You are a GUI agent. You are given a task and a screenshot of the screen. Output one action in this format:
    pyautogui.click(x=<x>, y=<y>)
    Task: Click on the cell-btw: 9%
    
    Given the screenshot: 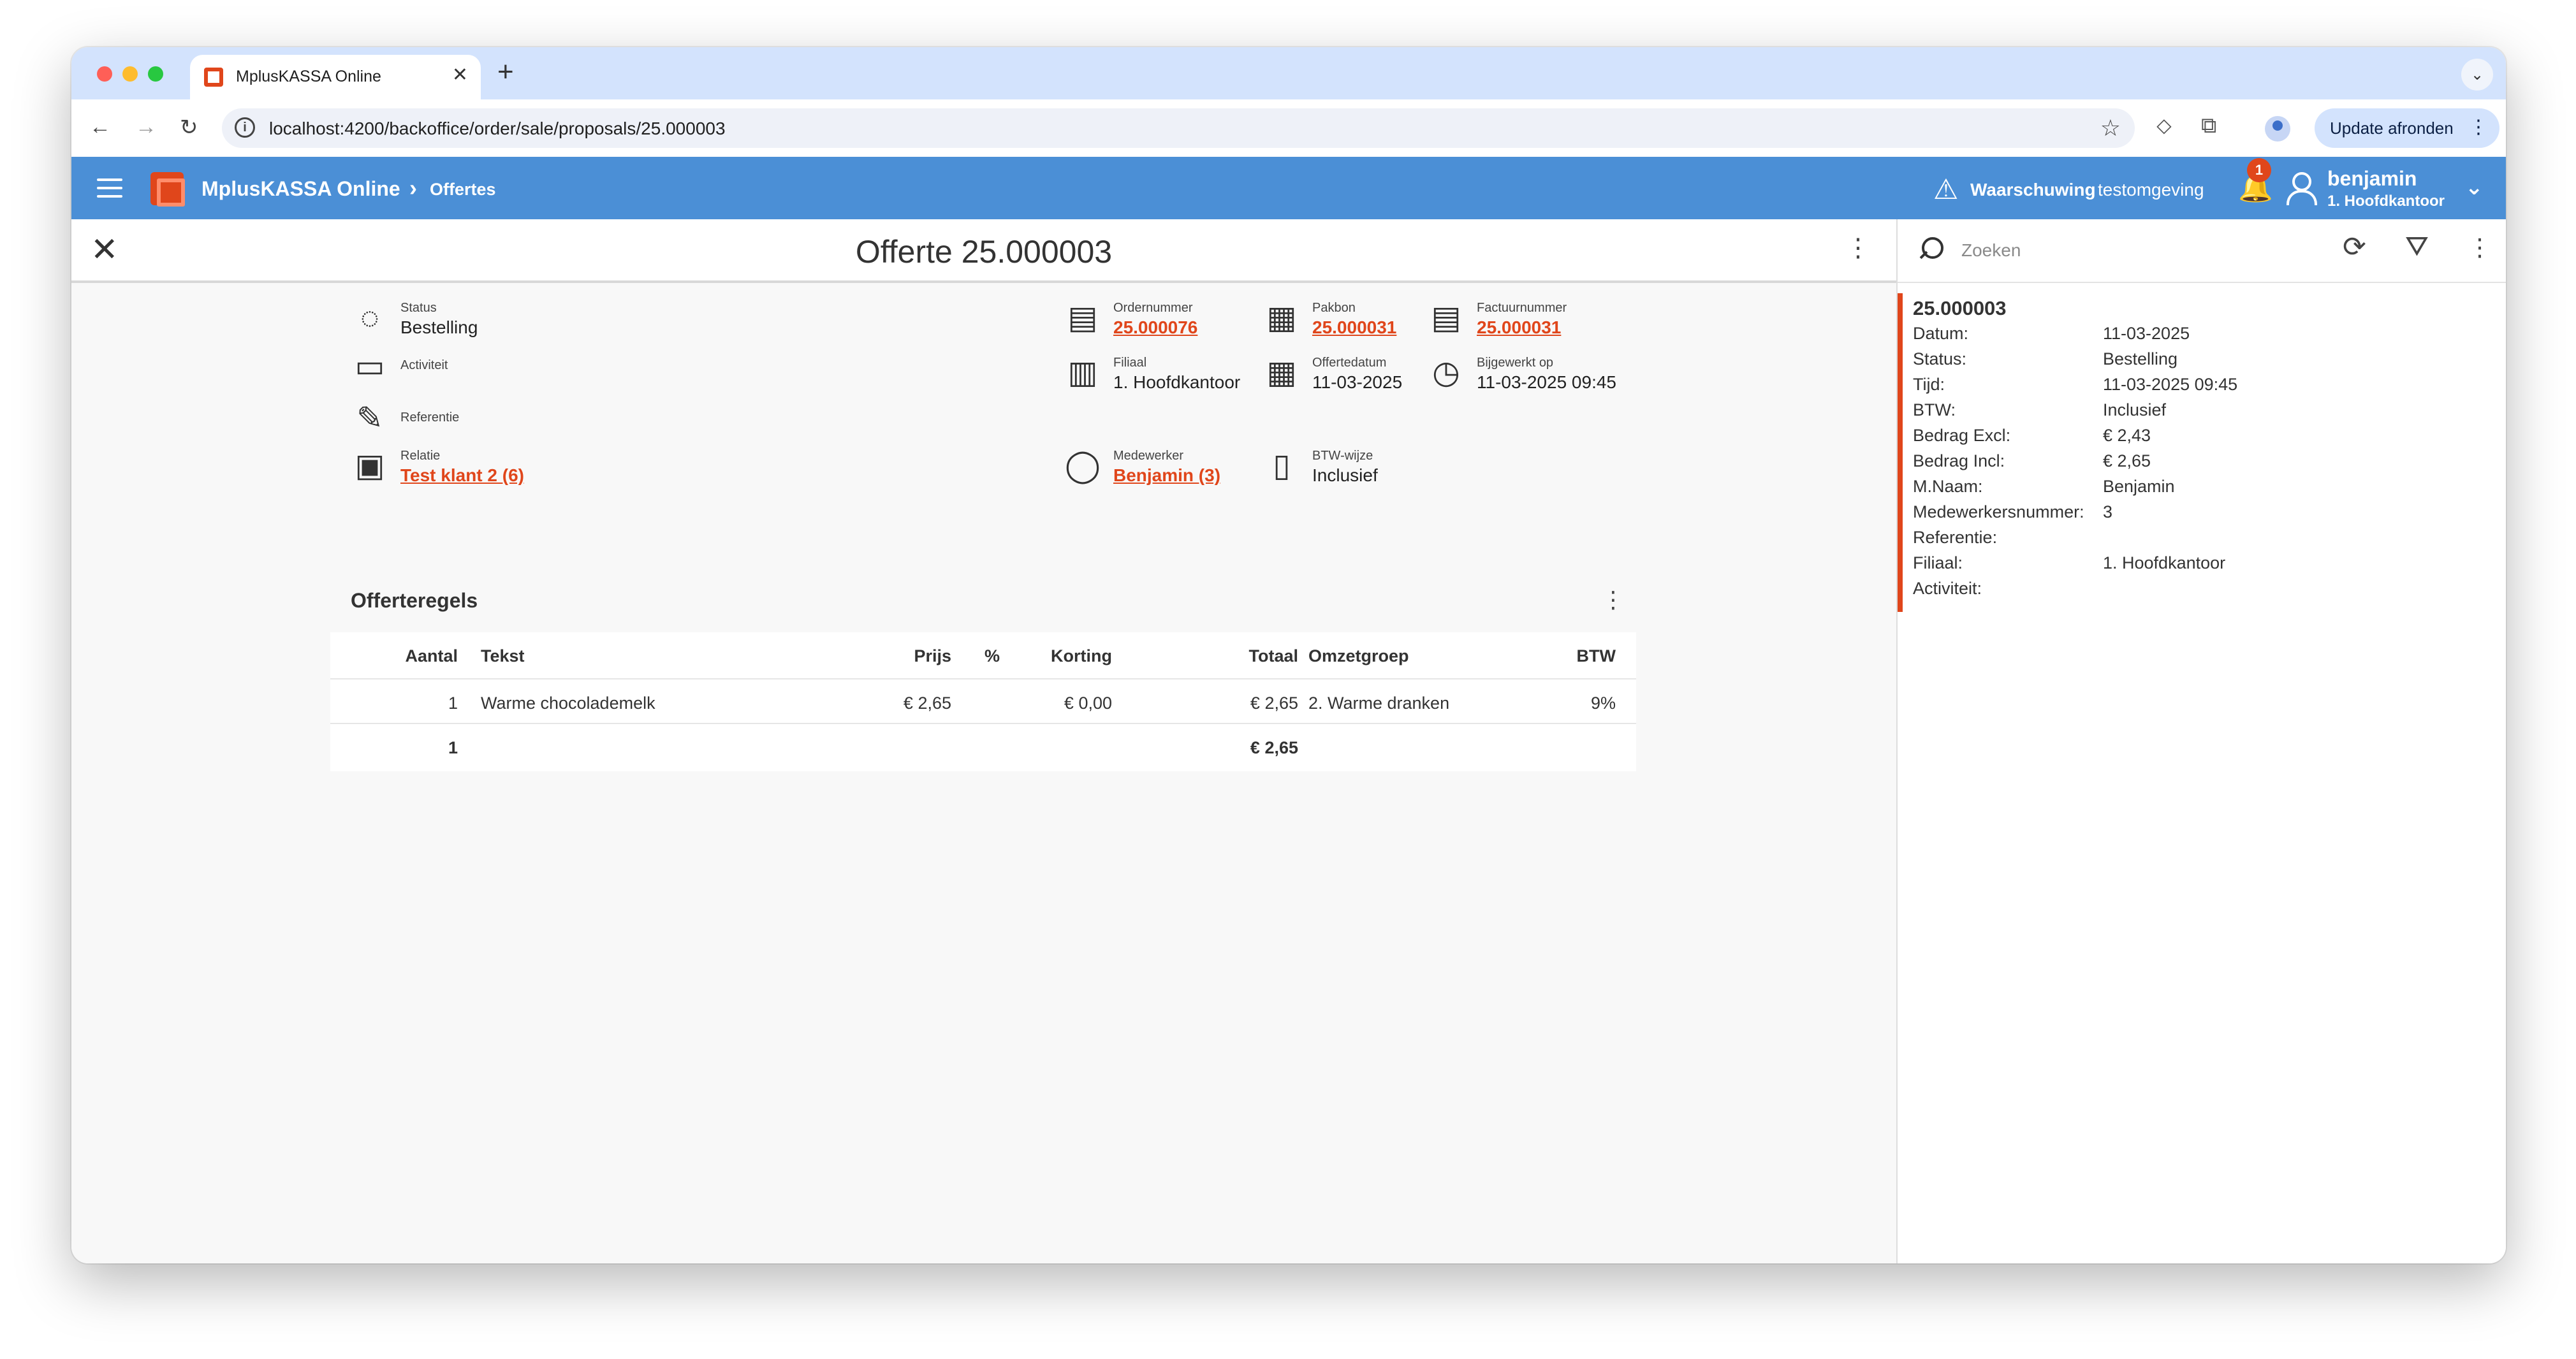 What is the action you would take?
    pyautogui.click(x=1603, y=704)
    